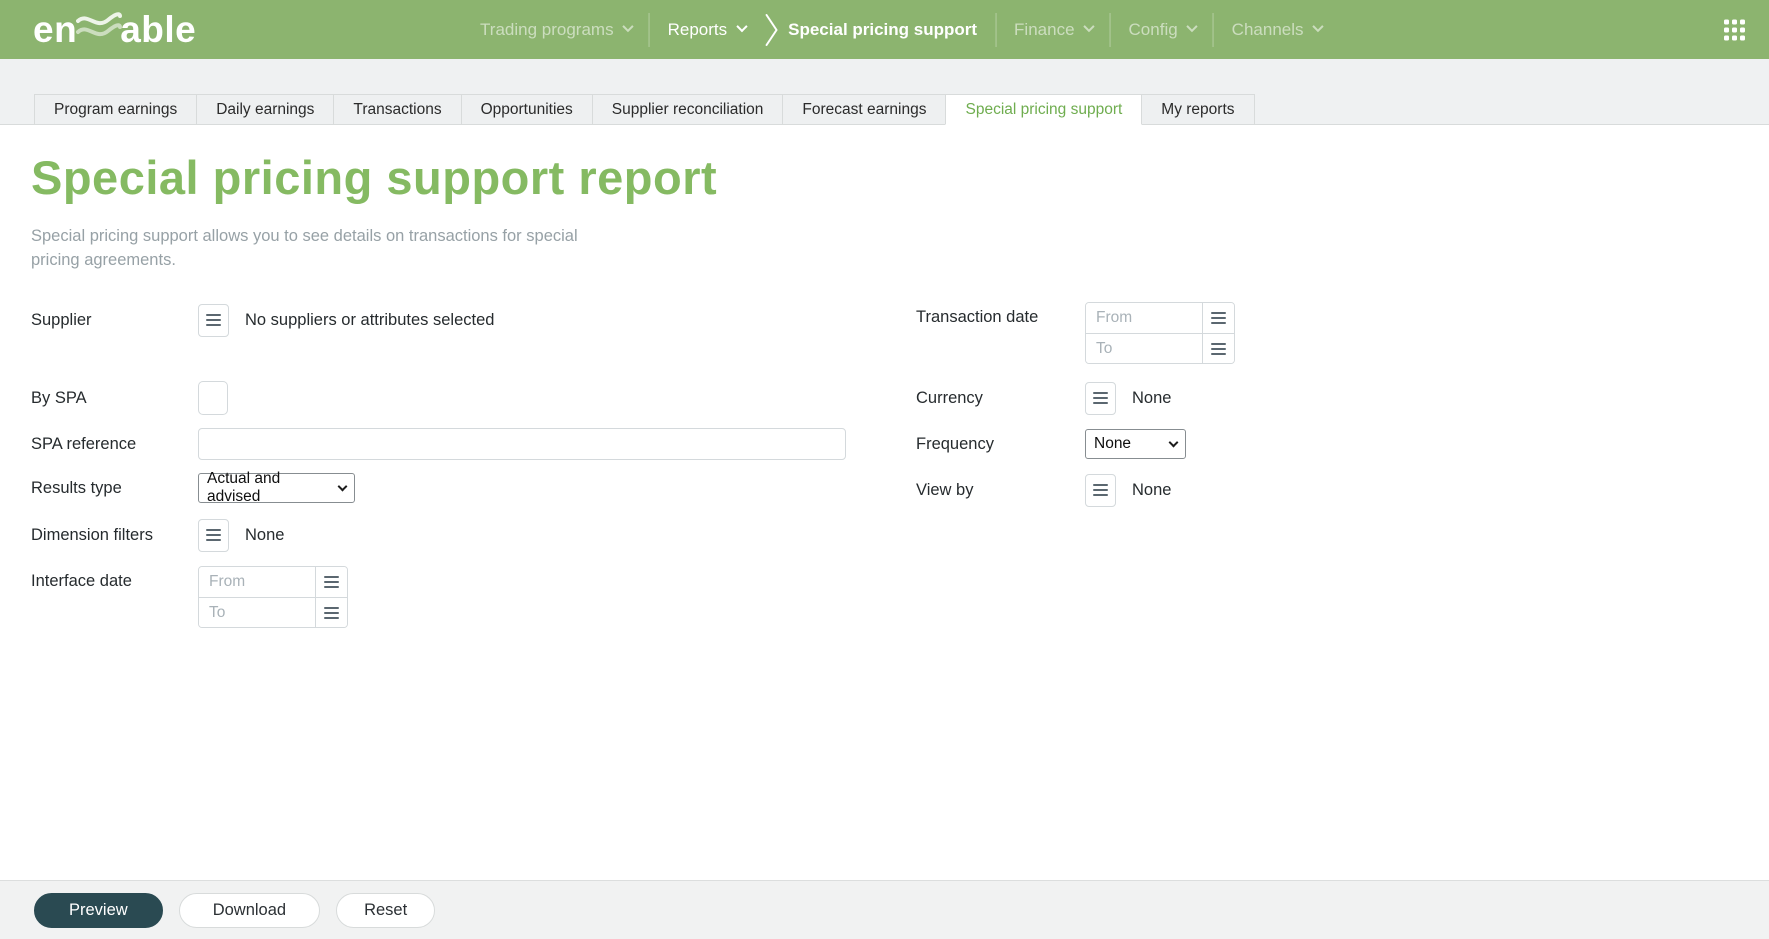 The image size is (1769, 939). What do you see at coordinates (84, 443) in the screenshot?
I see `spa-reference-label: SPA reference` at bounding box center [84, 443].